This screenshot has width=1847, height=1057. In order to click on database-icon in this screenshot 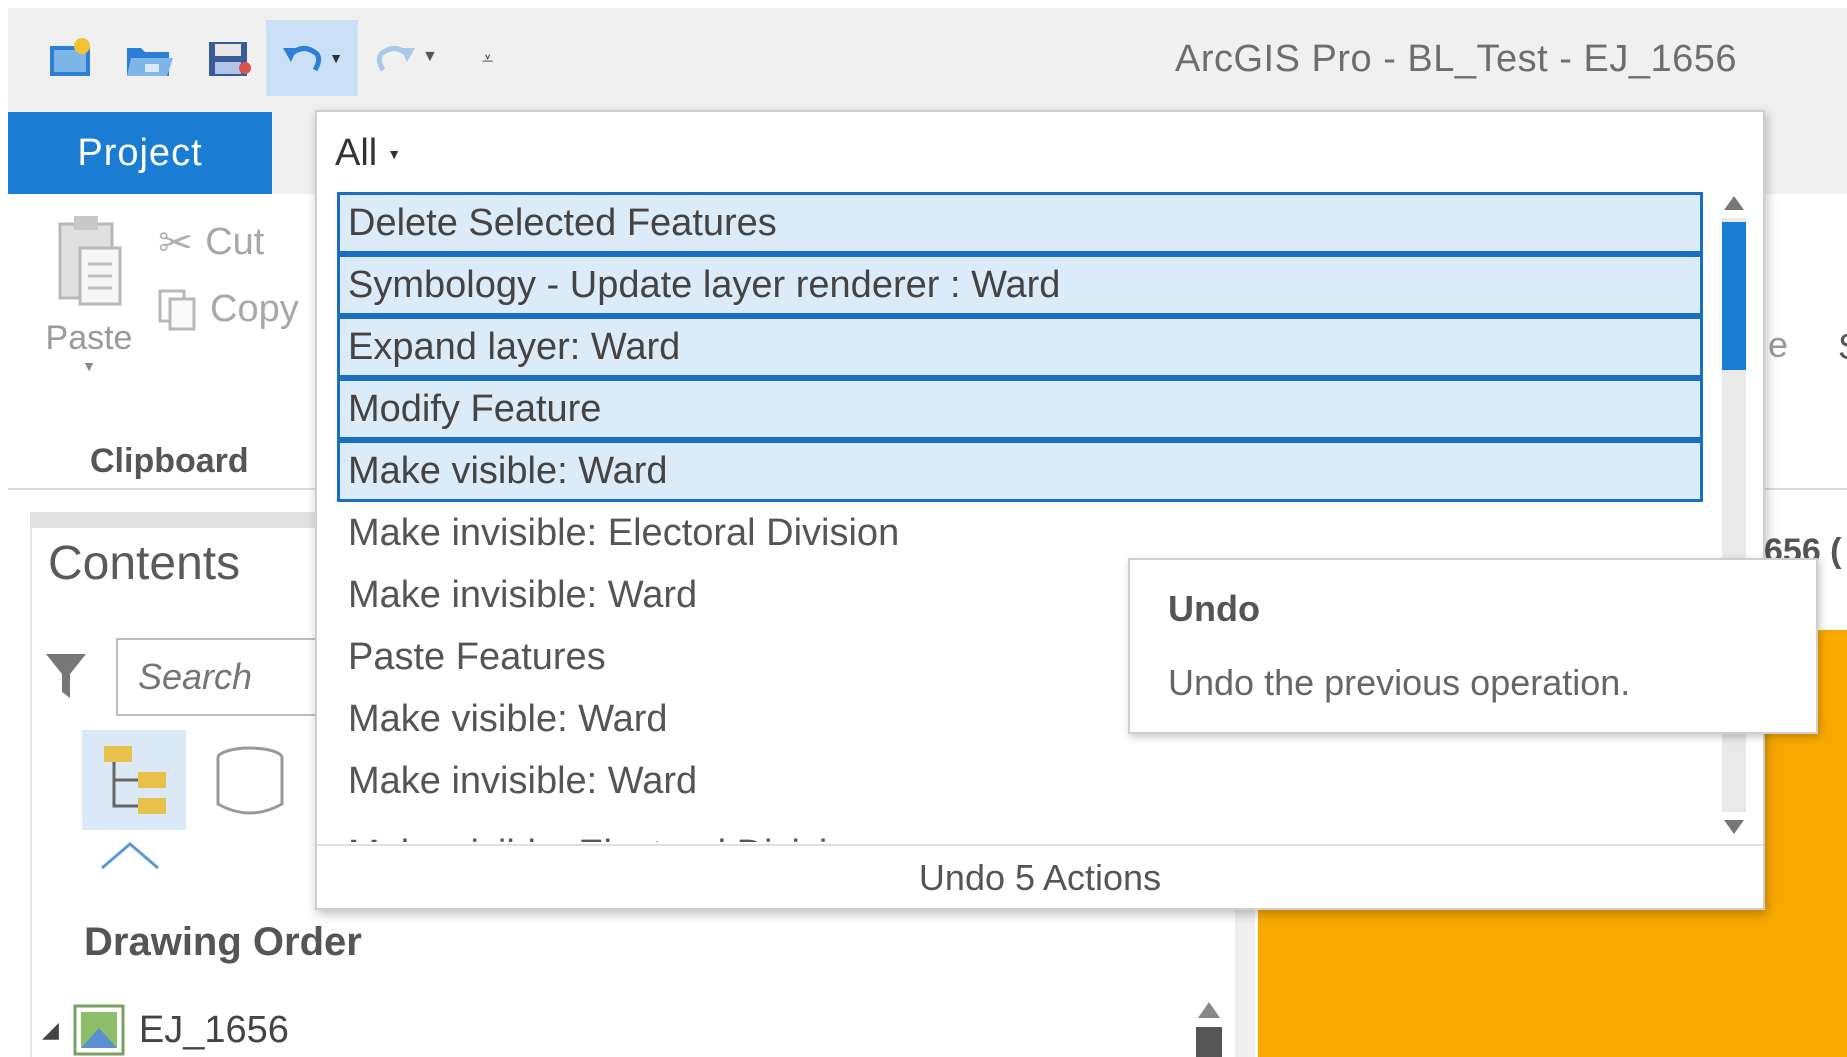, I will do `click(250, 780)`.